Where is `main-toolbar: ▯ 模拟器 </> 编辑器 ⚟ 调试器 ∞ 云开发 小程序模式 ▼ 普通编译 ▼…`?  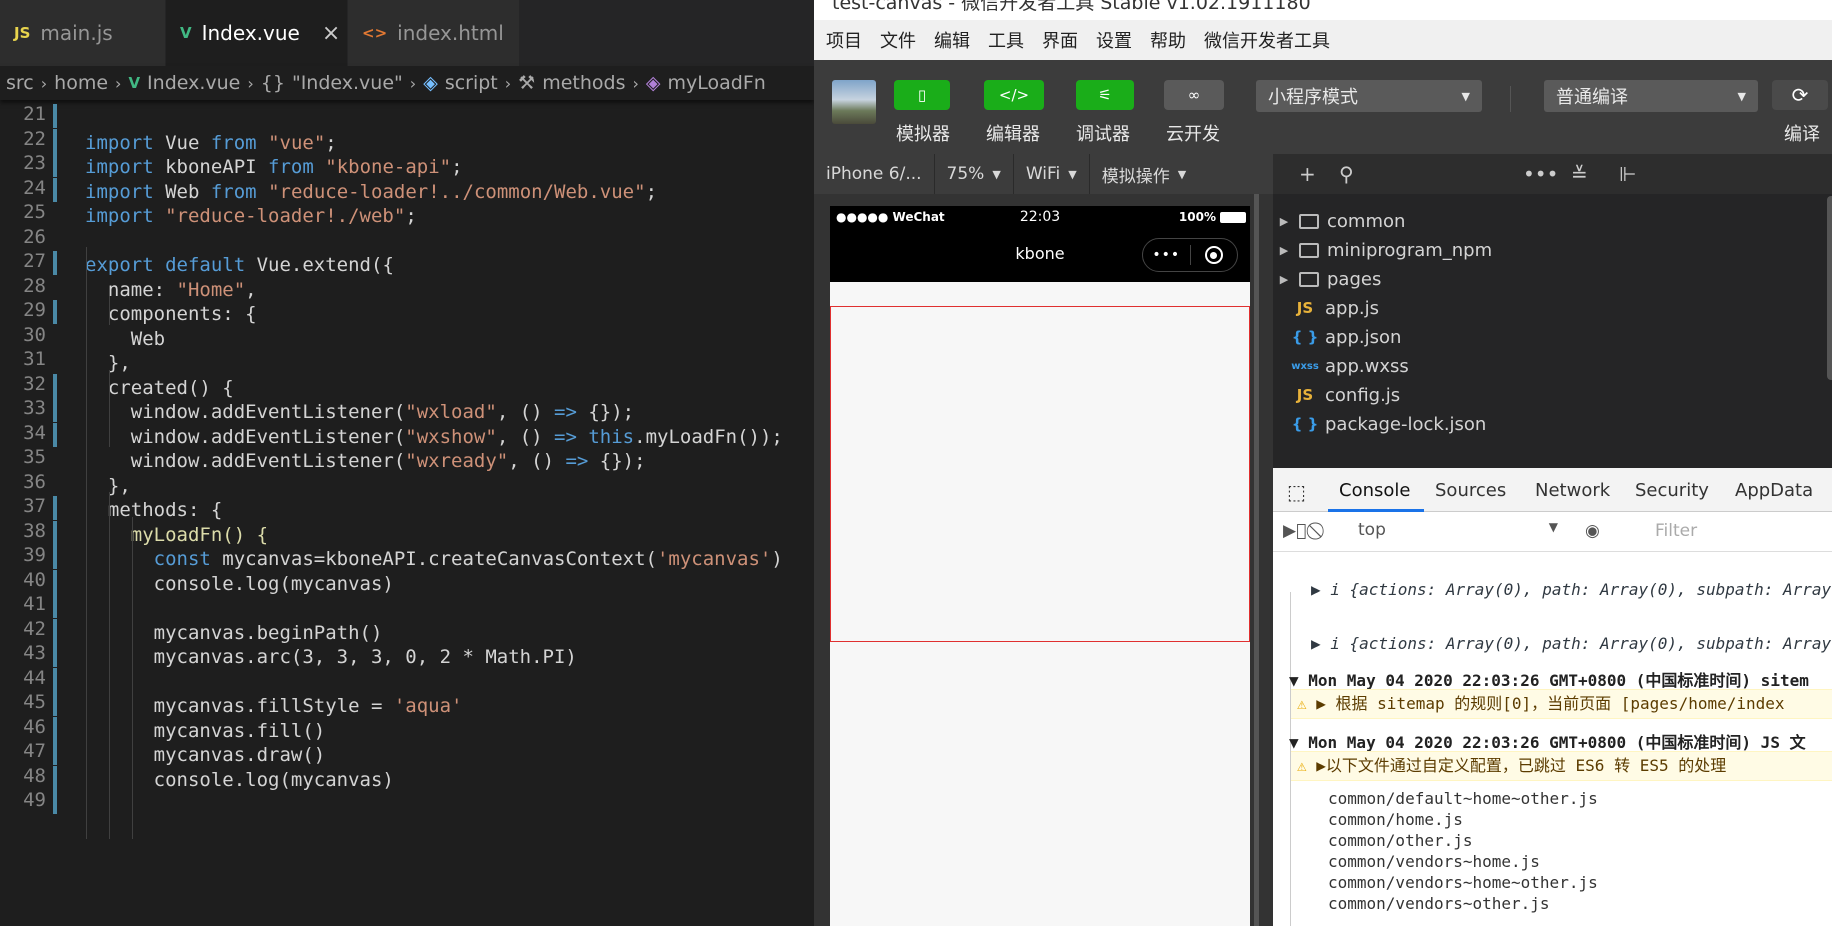
main-toolbar: ▯ 模拟器 </> 编辑器 ⚟ 调试器 ∞ 云开发 小程序模式 ▼ 普通编译 ▼… is located at coordinates (1323, 107).